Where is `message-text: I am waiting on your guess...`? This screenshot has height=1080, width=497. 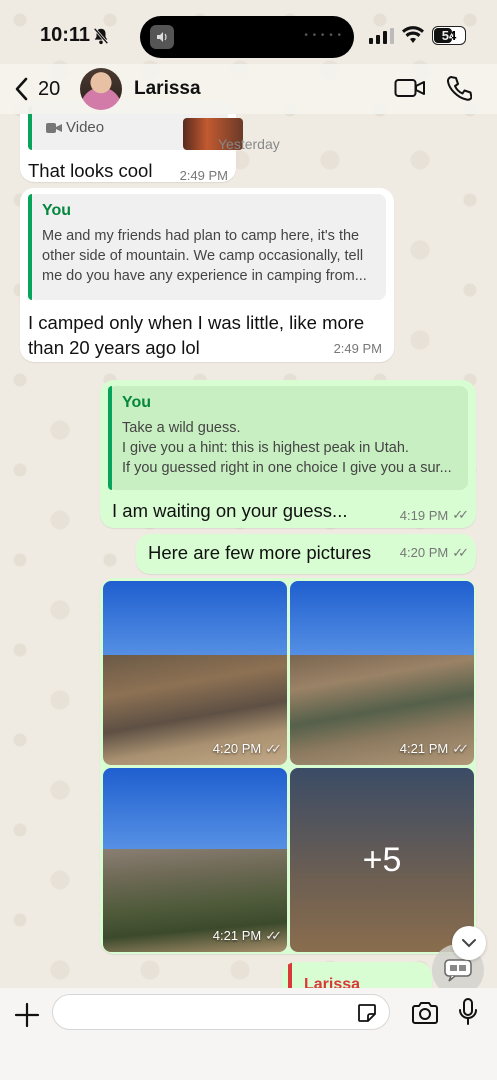 message-text: I am waiting on your guess... is located at coordinates (230, 510).